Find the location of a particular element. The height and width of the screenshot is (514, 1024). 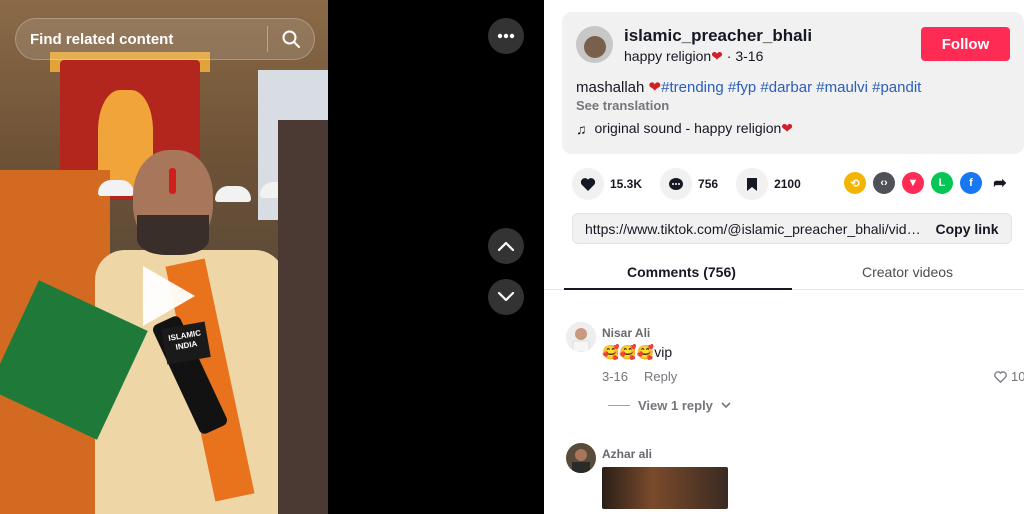

previous-video-button is located at coordinates (506, 246).